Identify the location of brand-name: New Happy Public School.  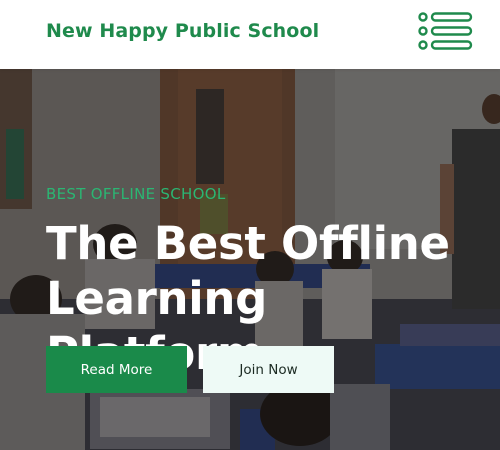
(182, 31).